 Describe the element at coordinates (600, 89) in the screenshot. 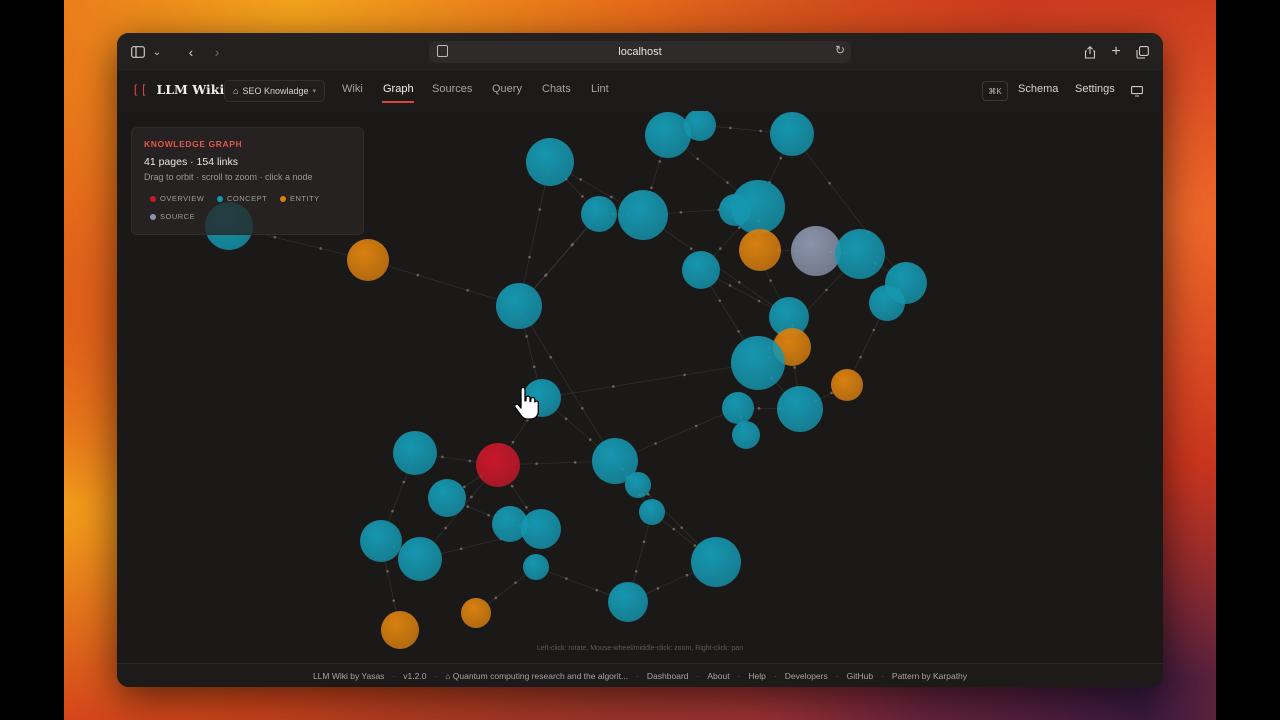

I see `nav-lint: Lint` at that location.